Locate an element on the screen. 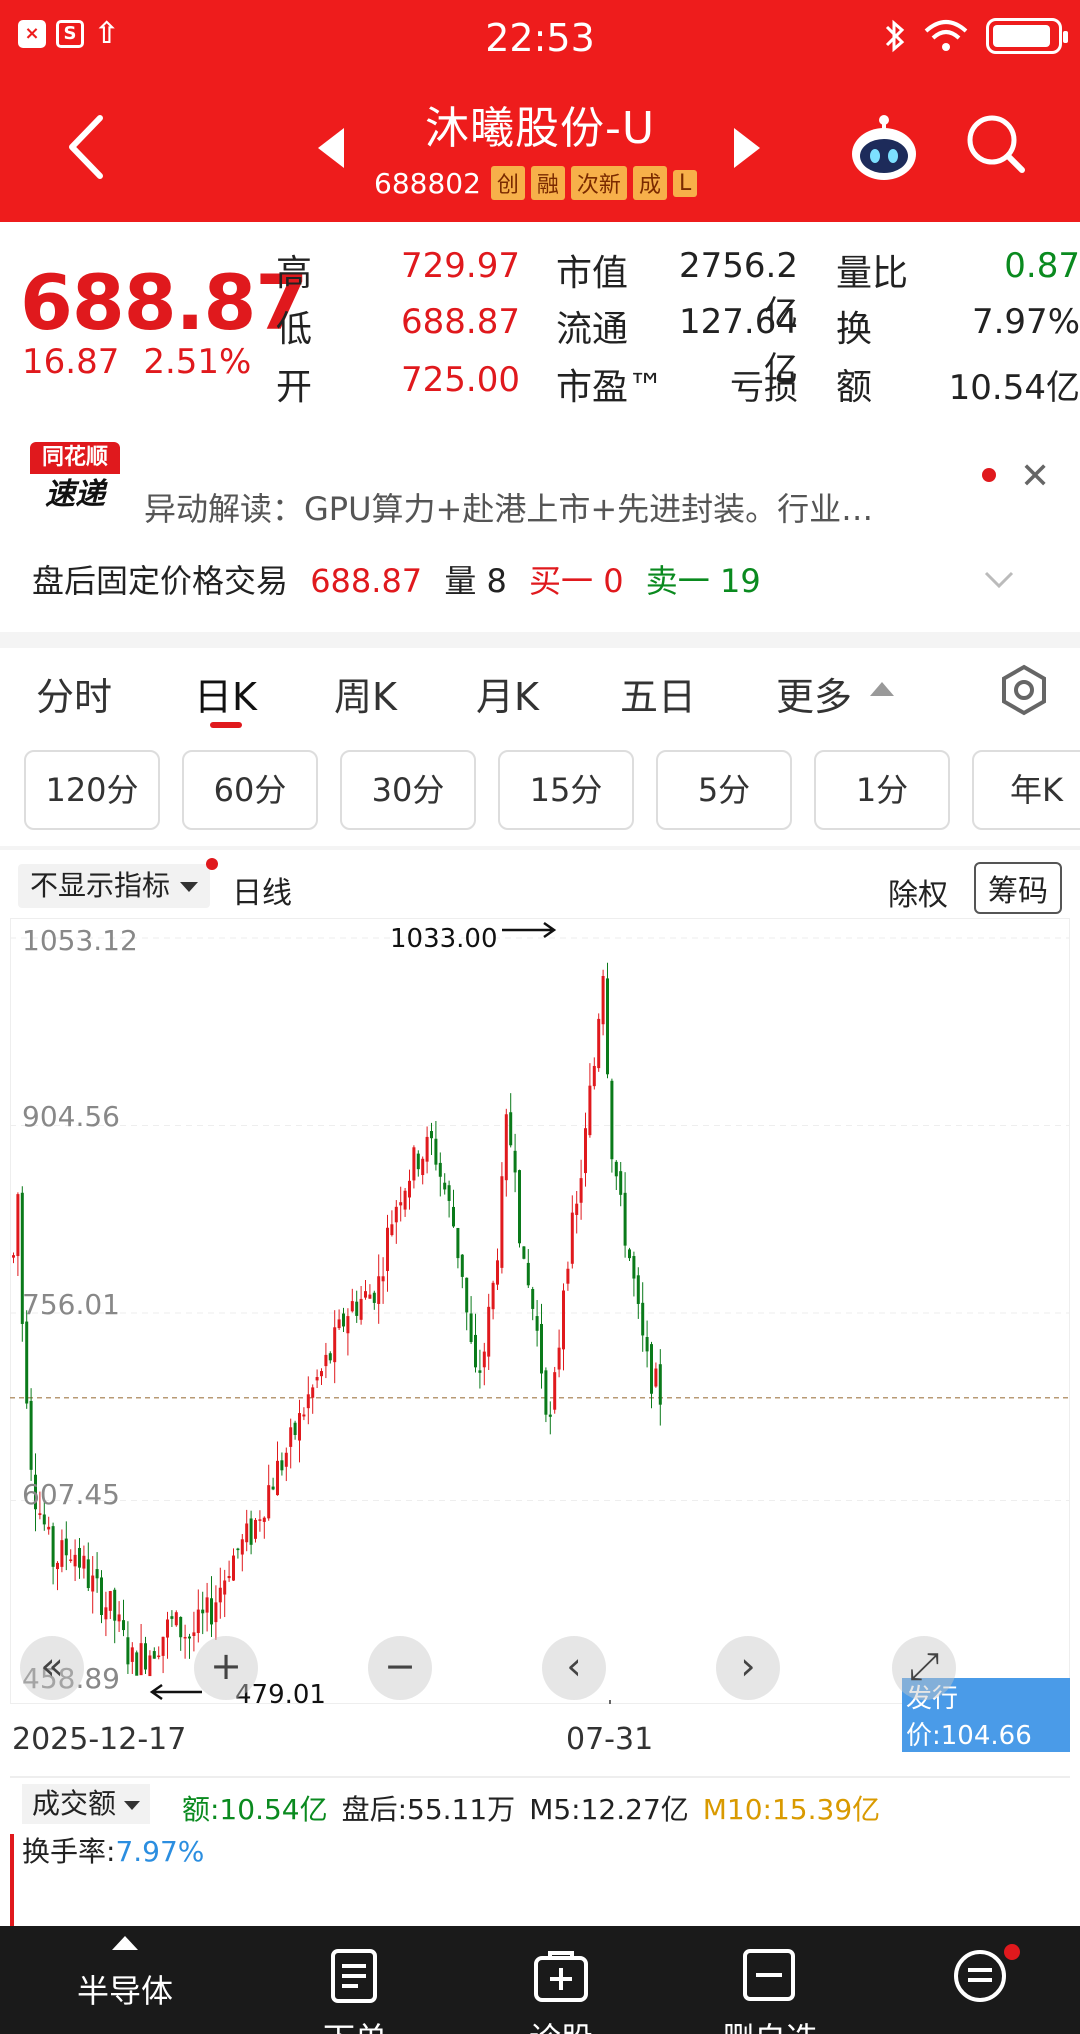 The width and height of the screenshot is (1080, 2034). search-icon is located at coordinates (996, 144).